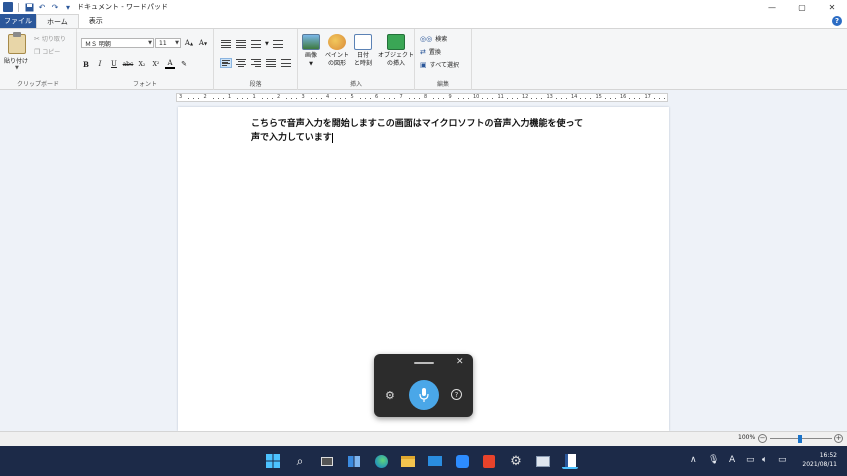 Image resolution: width=847 pixels, height=476 pixels. Describe the element at coordinates (516, 461) in the screenshot. I see `settings-icon: ⚙` at that location.